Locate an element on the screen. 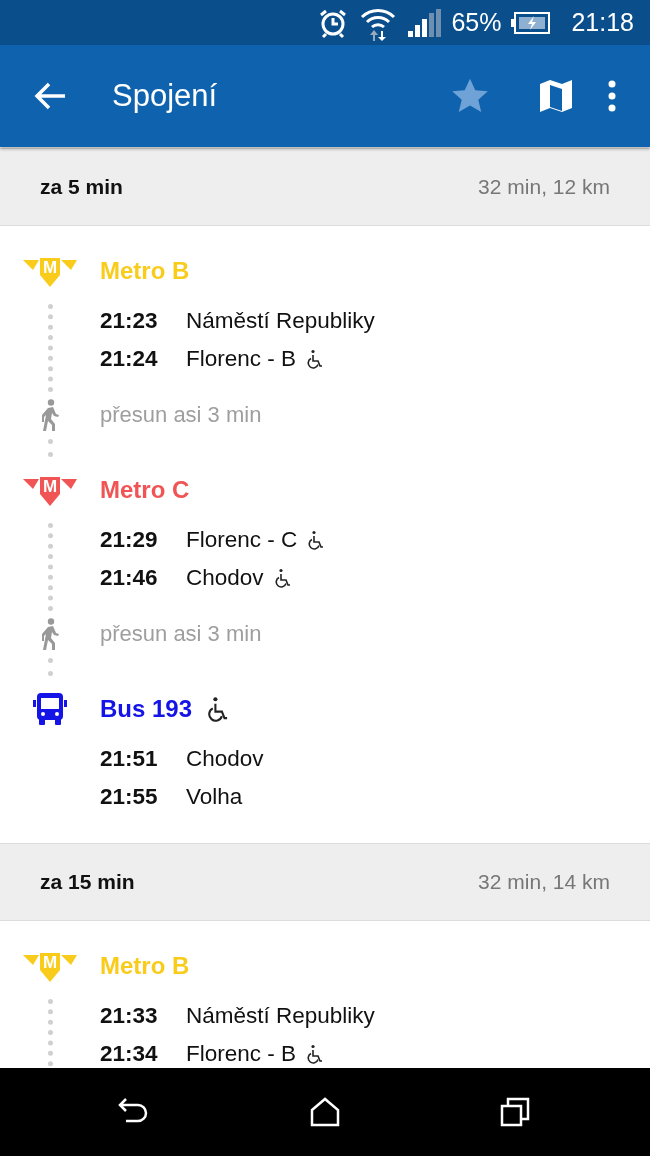  star-icon is located at coordinates (470, 96).